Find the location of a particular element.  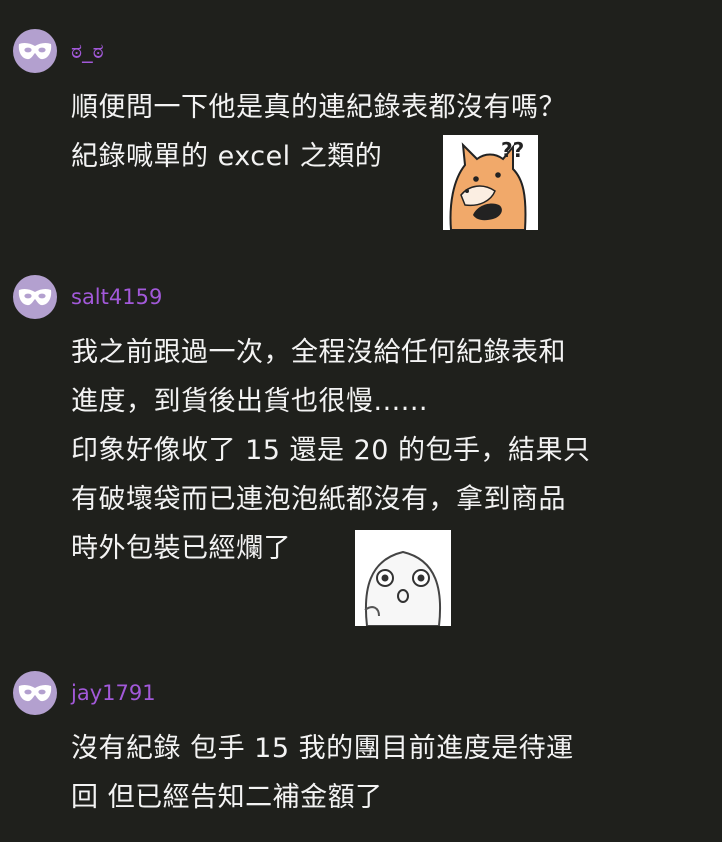

username: ಠ_ಠ is located at coordinates (87, 51).